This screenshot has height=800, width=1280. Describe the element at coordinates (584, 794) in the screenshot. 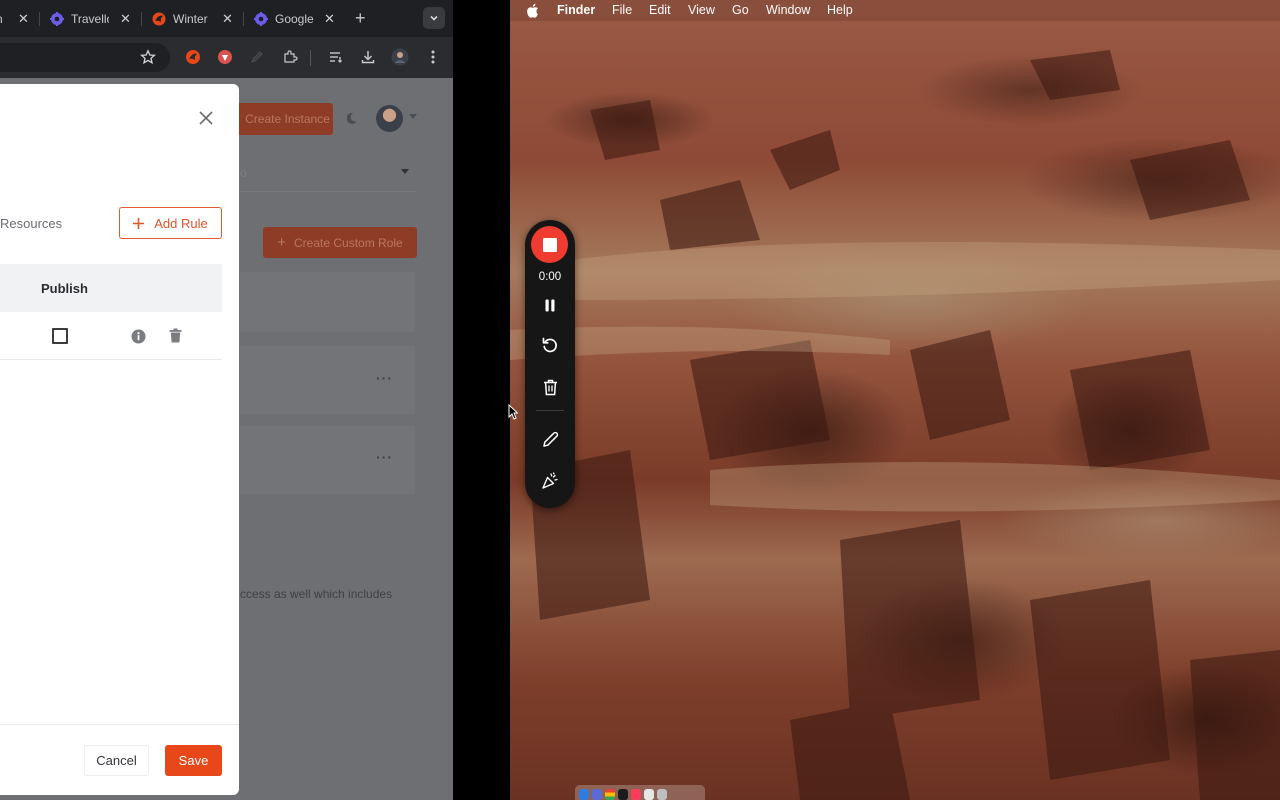

I see `finder-app-icon` at that location.